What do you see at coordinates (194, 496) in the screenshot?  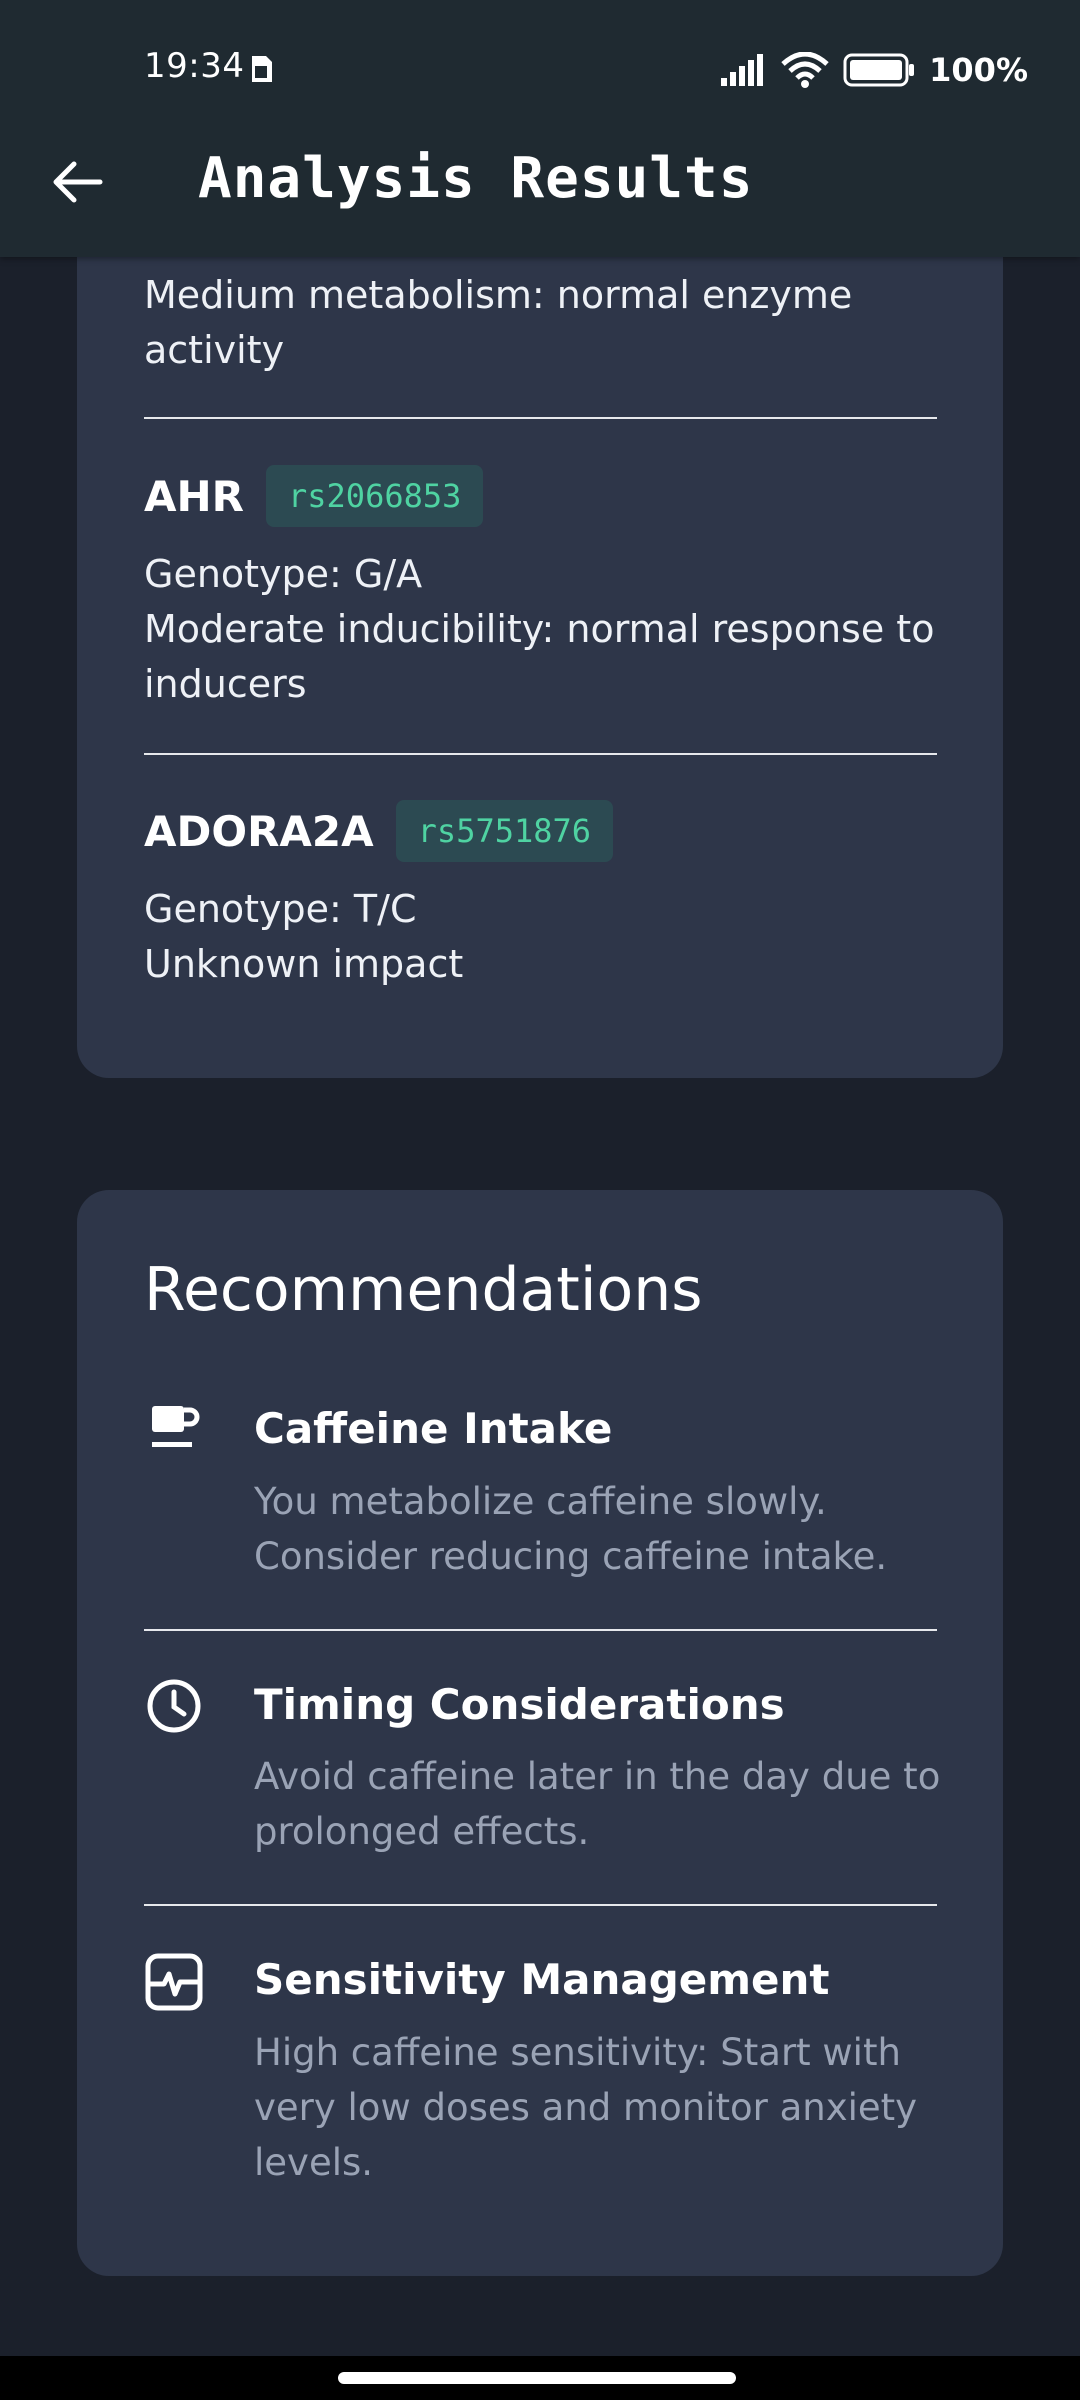 I see `gene-name: AHR` at bounding box center [194, 496].